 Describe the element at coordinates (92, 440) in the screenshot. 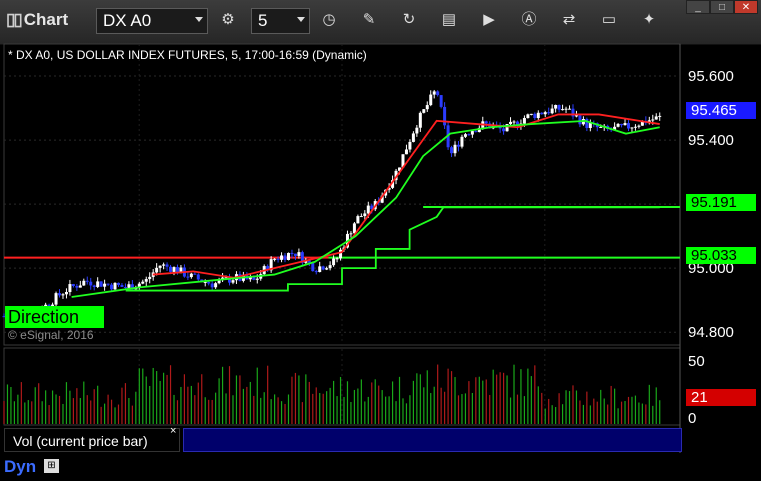

I see `volume-study-label: Vol (current price bar)` at that location.